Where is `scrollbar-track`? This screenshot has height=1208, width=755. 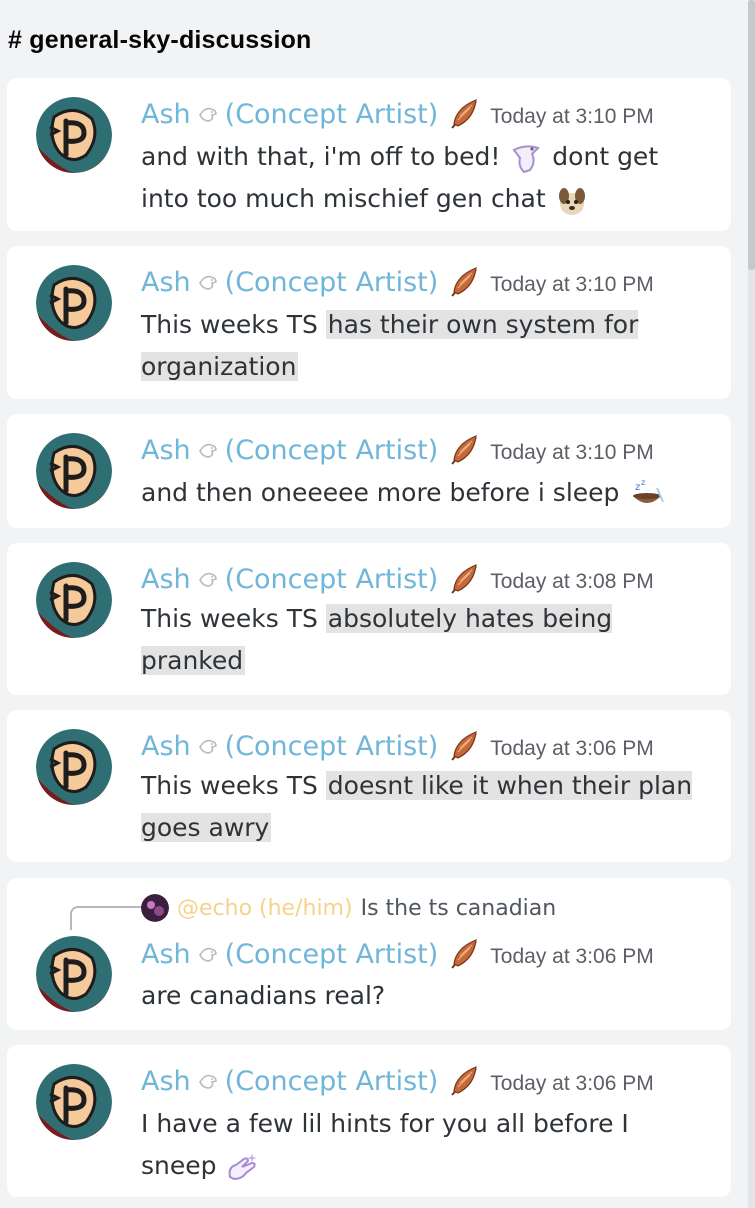
scrollbar-track is located at coordinates (751, 604).